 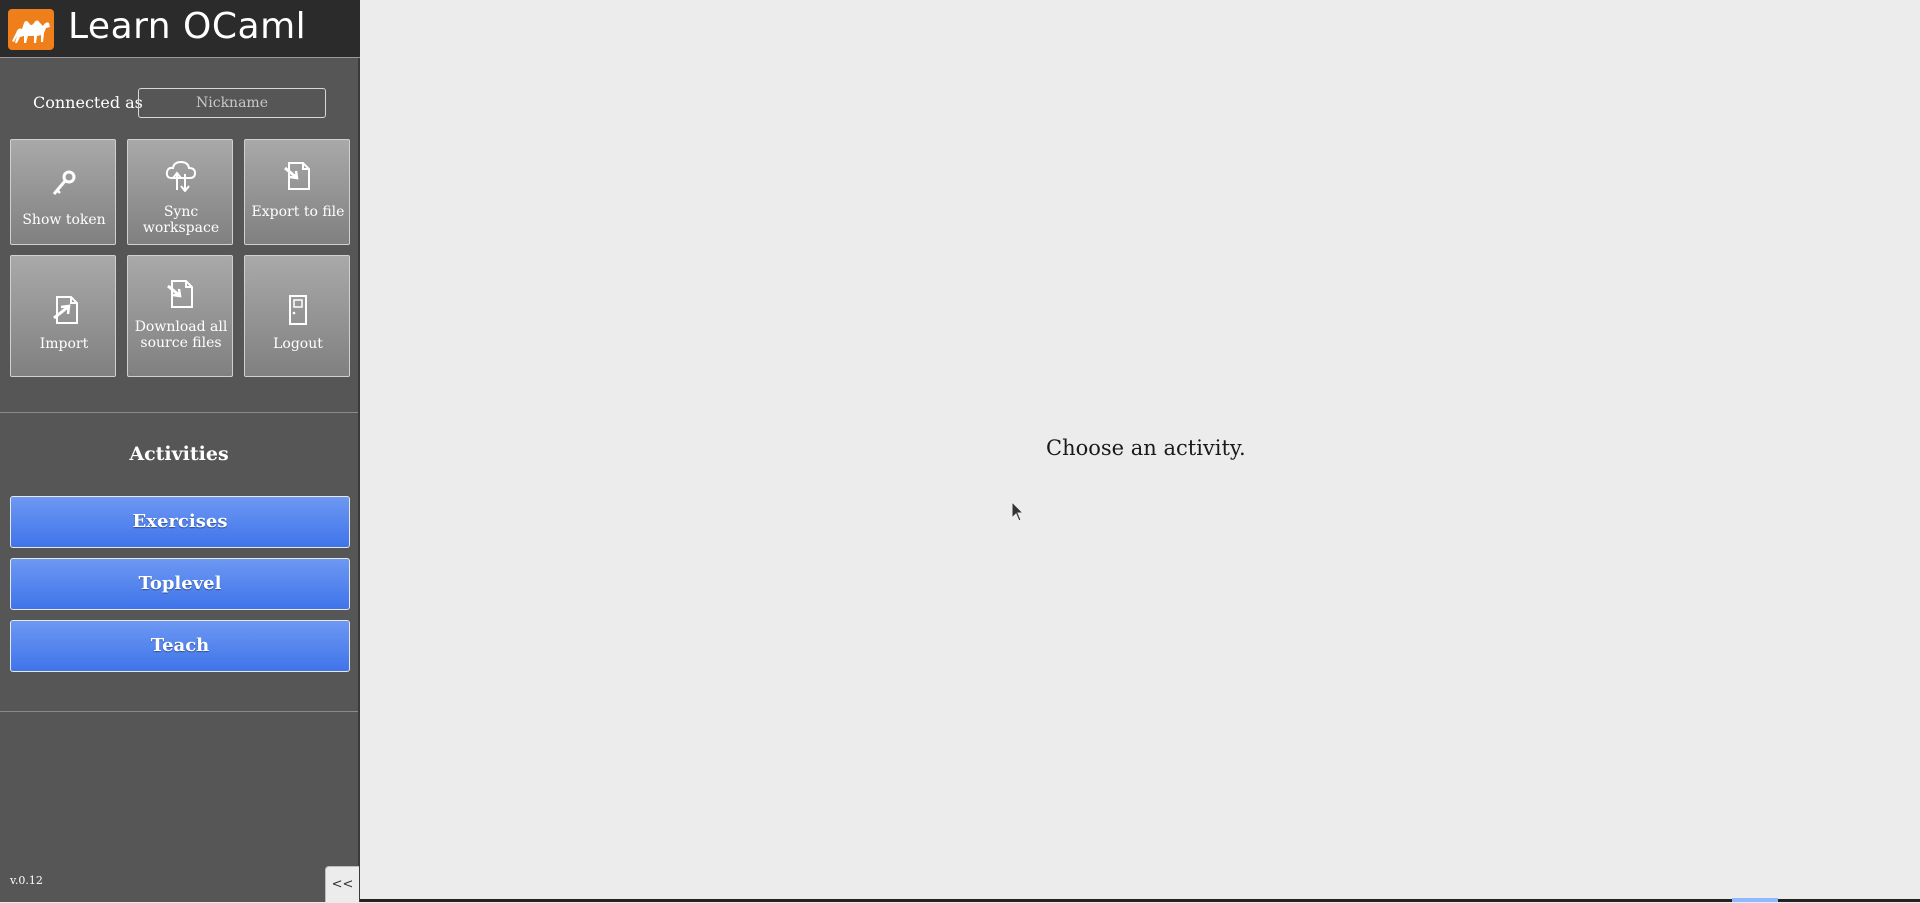 I want to click on download-all-source-files-button: Download all source files, so click(x=180, y=316).